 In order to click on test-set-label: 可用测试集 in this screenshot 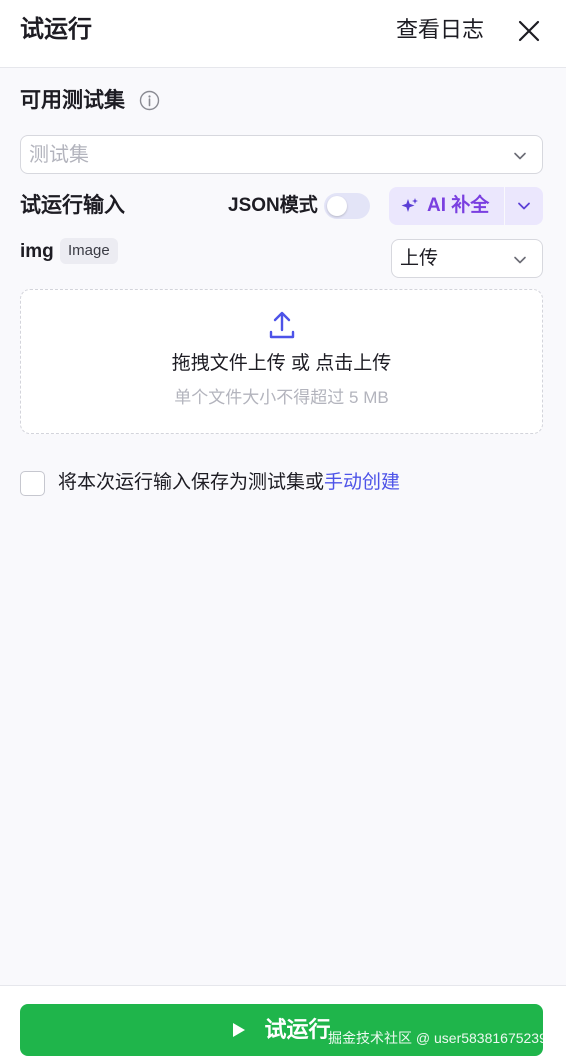, I will do `click(72, 100)`.